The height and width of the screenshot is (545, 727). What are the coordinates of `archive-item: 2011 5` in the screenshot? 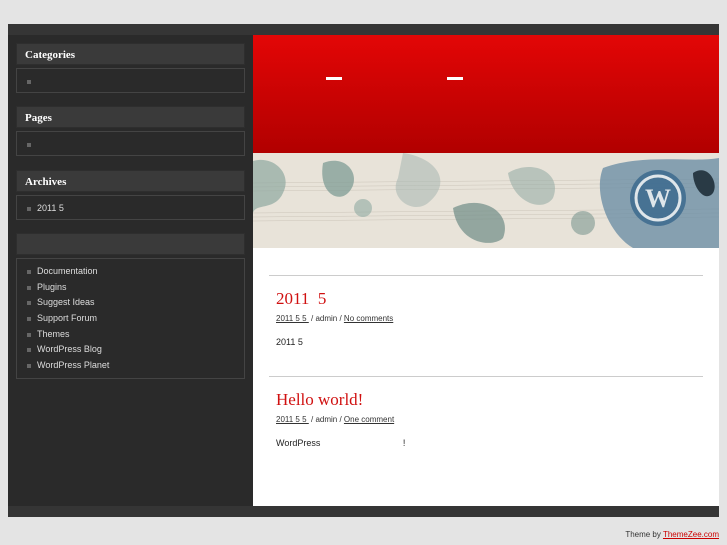 It's located at (135, 209).